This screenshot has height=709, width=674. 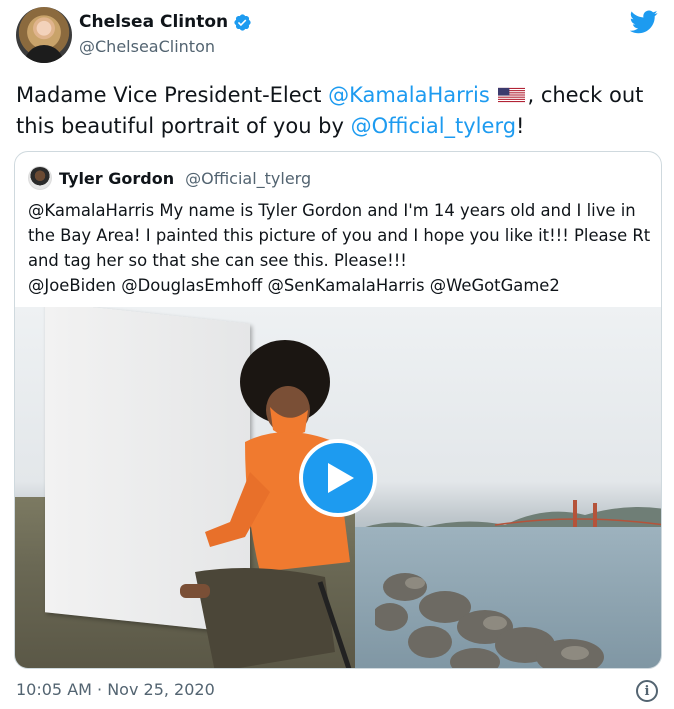 What do you see at coordinates (242, 22) in the screenshot?
I see `verified-badge-icon` at bounding box center [242, 22].